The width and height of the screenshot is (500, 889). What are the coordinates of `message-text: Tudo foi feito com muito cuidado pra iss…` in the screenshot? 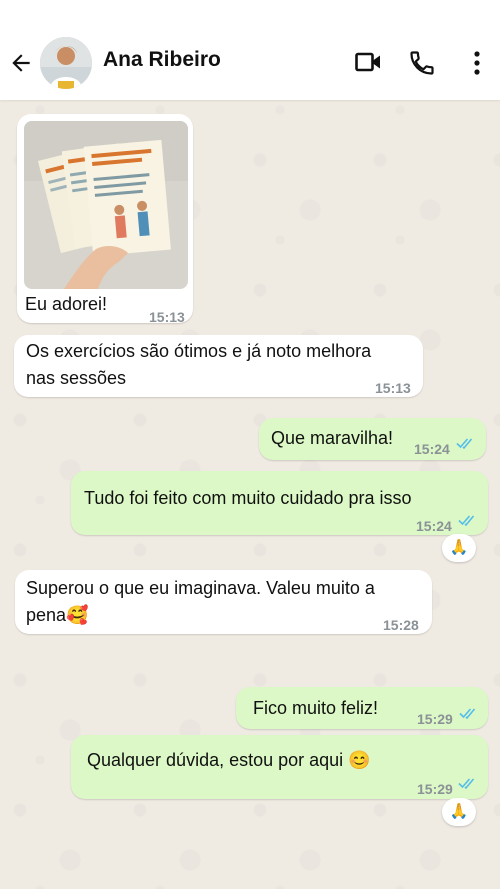 It's located at (248, 498).